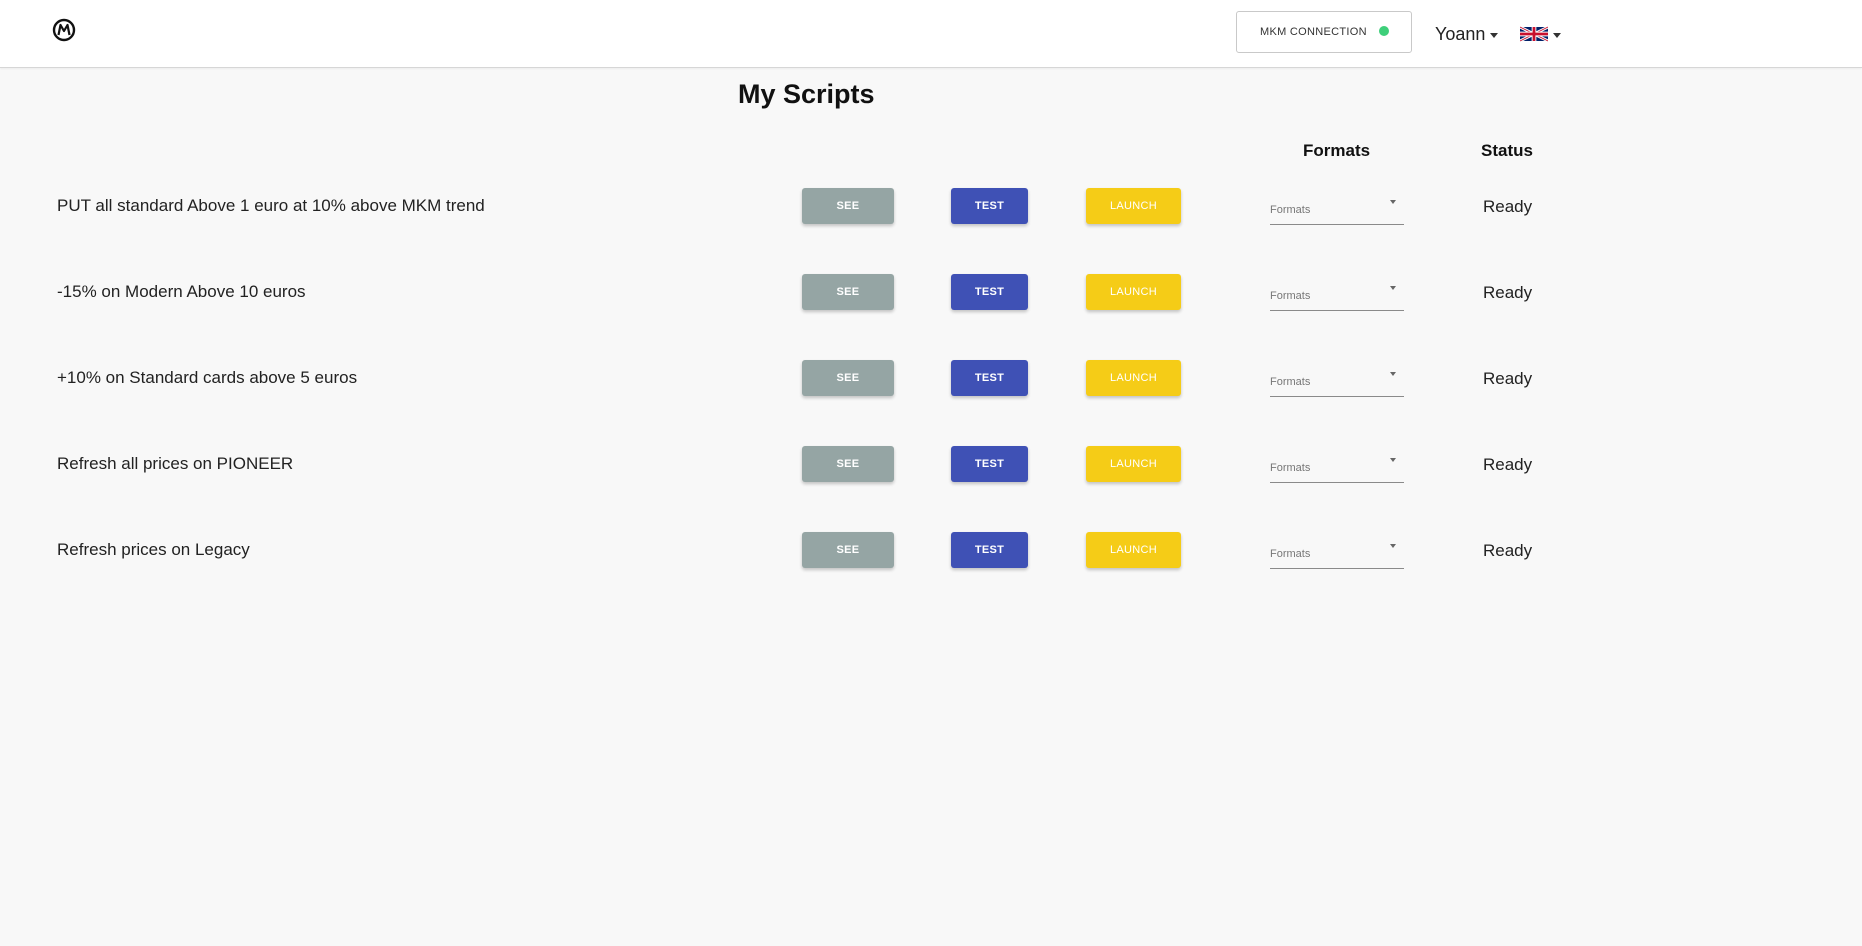 The width and height of the screenshot is (1862, 946). I want to click on user-menu: Yoann, so click(1467, 34).